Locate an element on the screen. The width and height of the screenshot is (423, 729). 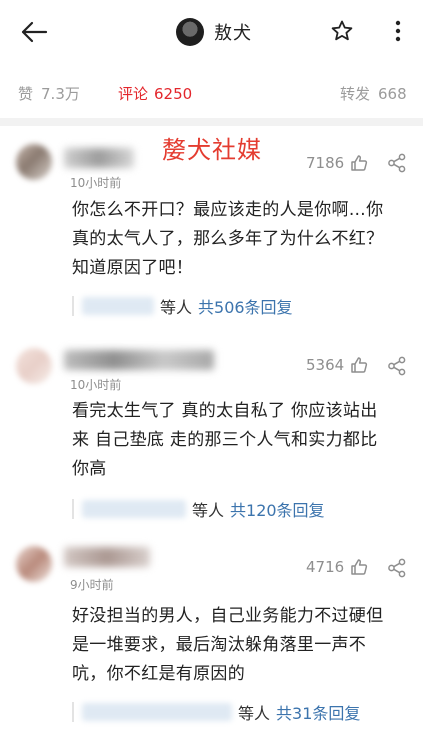
comment-line: 是一堆要求，最后淘汰躲角落里一声不 is located at coordinates (219, 645).